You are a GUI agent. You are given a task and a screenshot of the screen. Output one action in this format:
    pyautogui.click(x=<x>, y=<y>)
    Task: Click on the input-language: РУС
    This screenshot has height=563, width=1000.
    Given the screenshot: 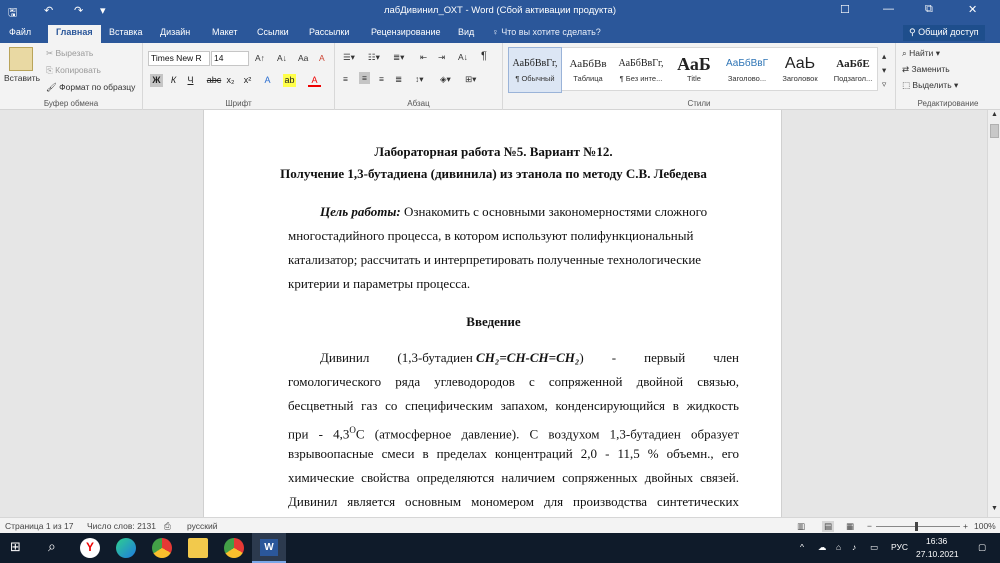 What is the action you would take?
    pyautogui.click(x=899, y=547)
    